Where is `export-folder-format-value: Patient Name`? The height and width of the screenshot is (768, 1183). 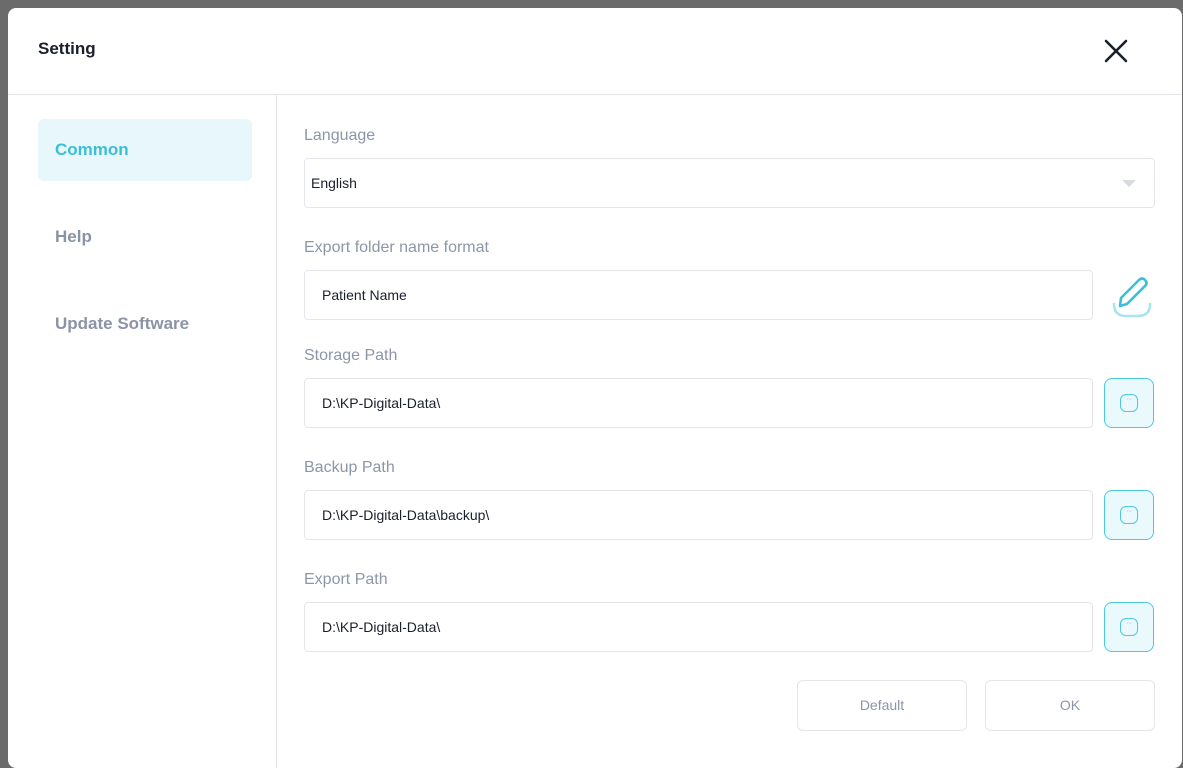
export-folder-format-value: Patient Name is located at coordinates (364, 295).